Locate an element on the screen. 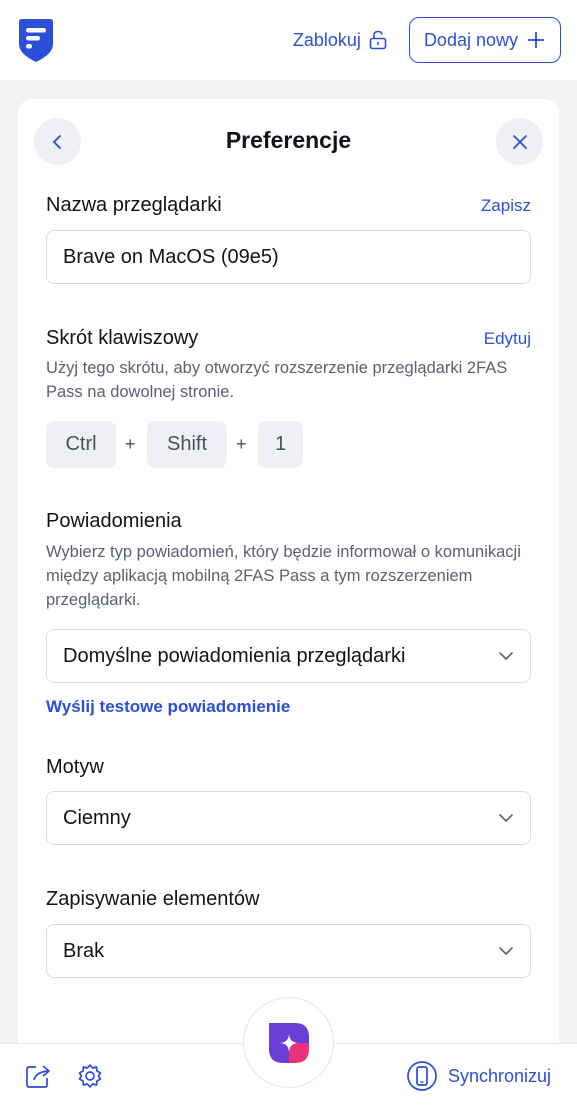 The image size is (577, 1107). plus-icon is located at coordinates (536, 40).